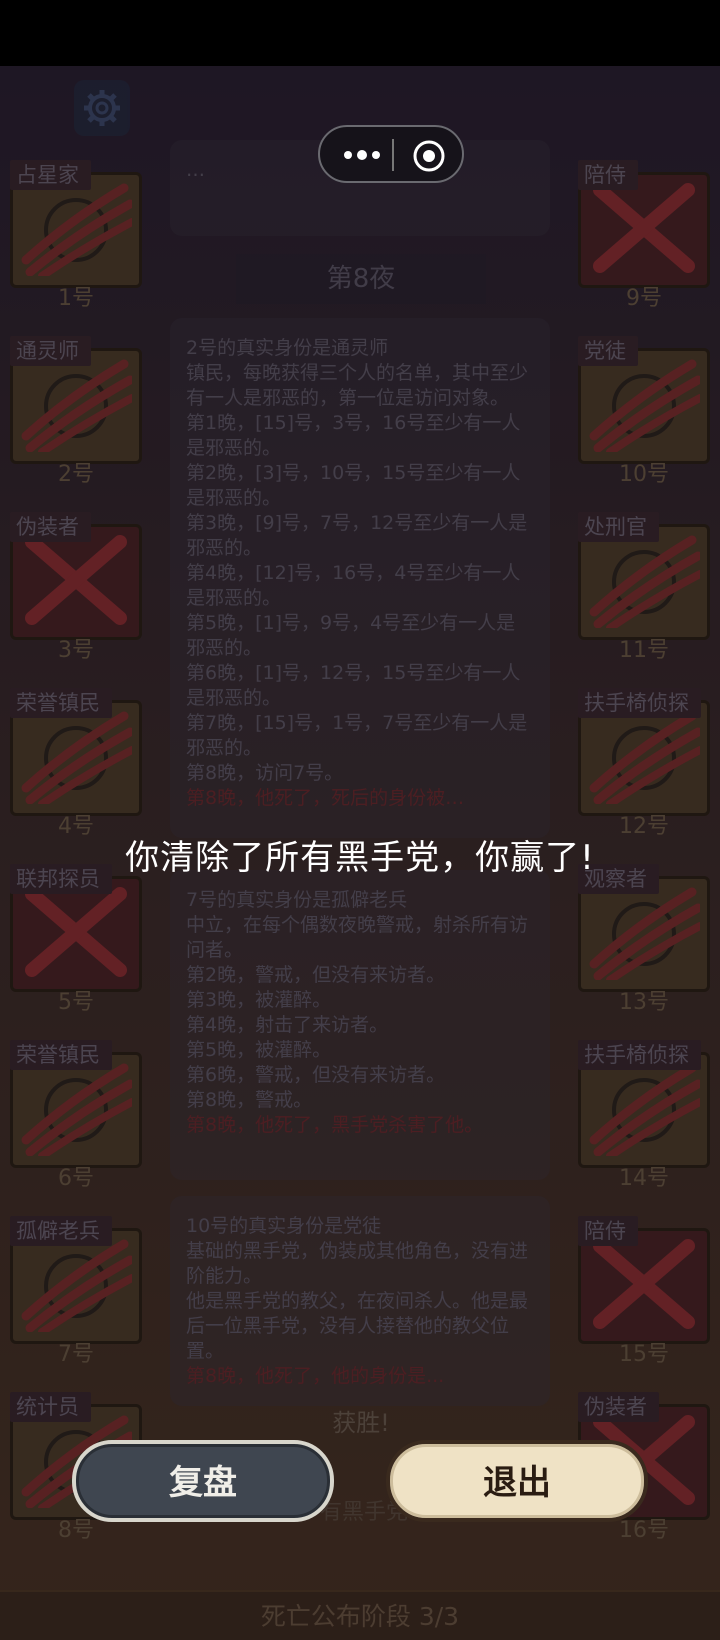  What do you see at coordinates (517, 1481) in the screenshot?
I see `exit-button: 退出` at bounding box center [517, 1481].